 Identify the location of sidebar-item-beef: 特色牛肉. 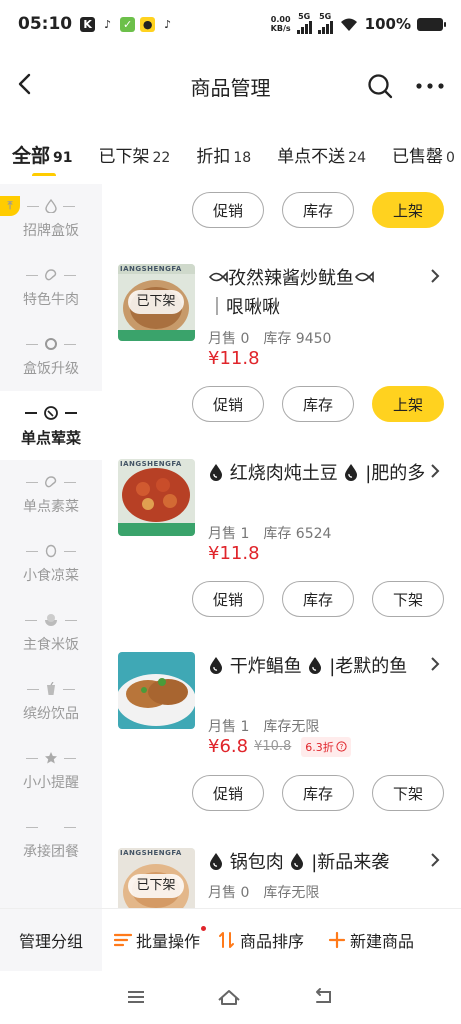
(51, 287).